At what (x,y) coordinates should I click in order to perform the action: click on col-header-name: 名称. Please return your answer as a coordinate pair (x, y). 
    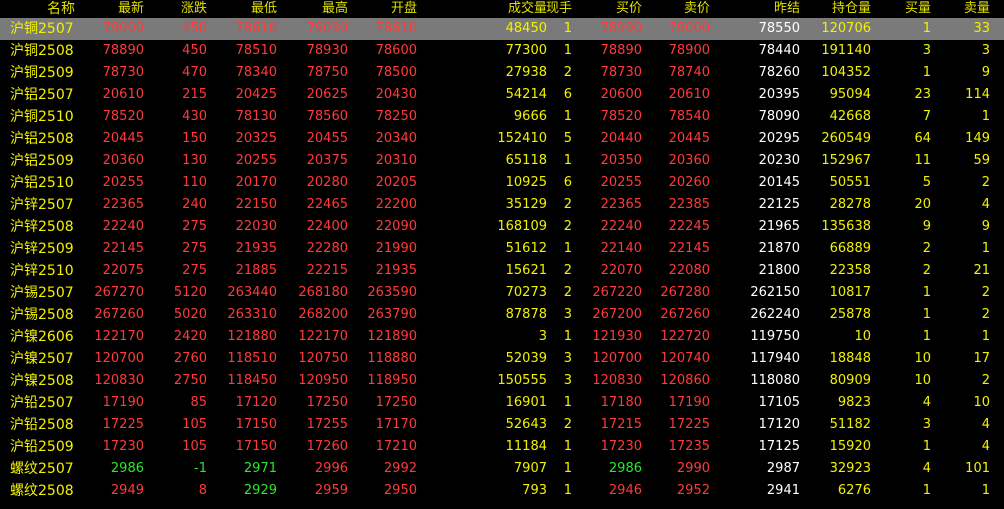
    Looking at the image, I should click on (61, 9).